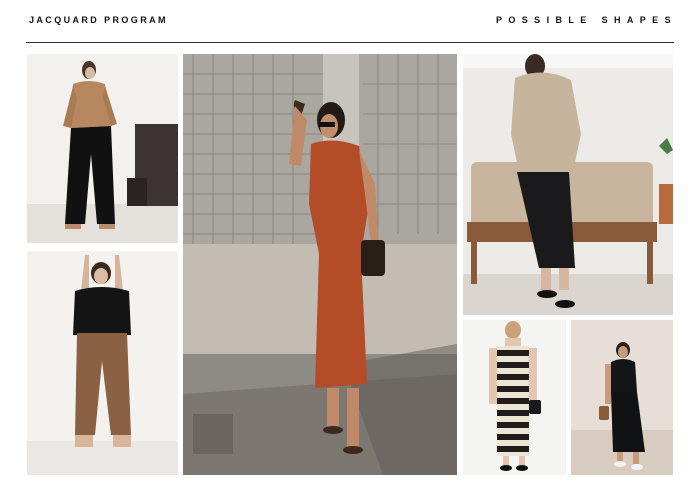 The width and height of the screenshot is (700, 494). Describe the element at coordinates (98, 20) in the screenshot. I see `page-title: JACQUARD PROGRAM` at that location.